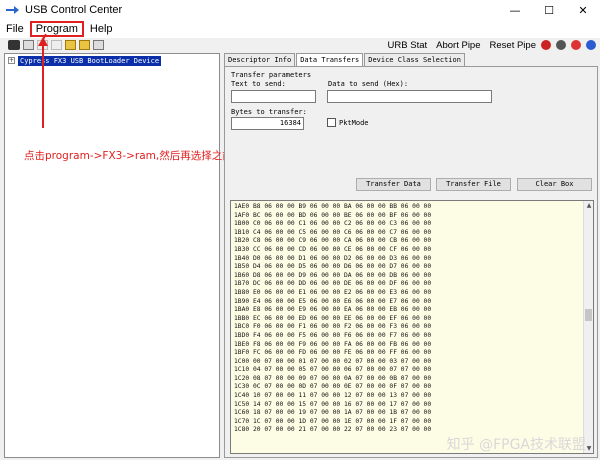  What do you see at coordinates (84, 45) in the screenshot?
I see `save-icon` at bounding box center [84, 45].